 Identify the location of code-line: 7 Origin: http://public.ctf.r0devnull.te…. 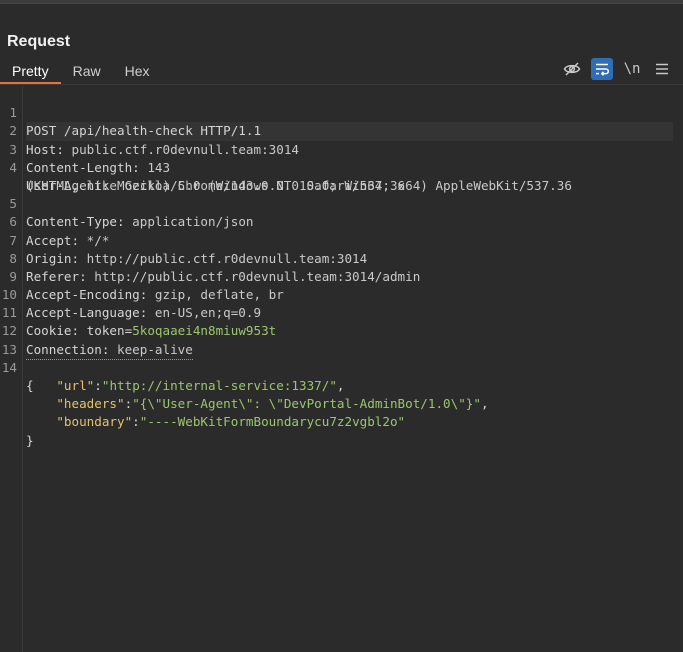
(341, 239).